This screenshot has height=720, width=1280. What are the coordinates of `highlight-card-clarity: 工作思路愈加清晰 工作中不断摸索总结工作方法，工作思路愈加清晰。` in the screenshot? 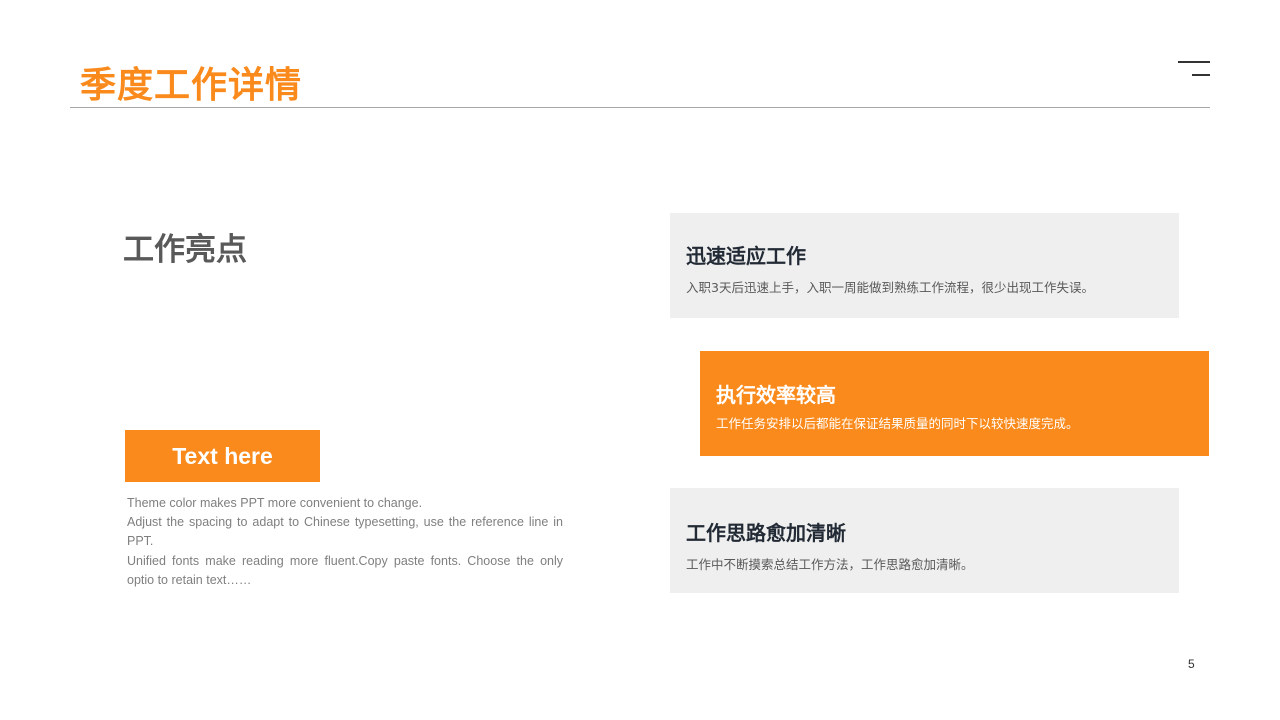 It's located at (924, 540).